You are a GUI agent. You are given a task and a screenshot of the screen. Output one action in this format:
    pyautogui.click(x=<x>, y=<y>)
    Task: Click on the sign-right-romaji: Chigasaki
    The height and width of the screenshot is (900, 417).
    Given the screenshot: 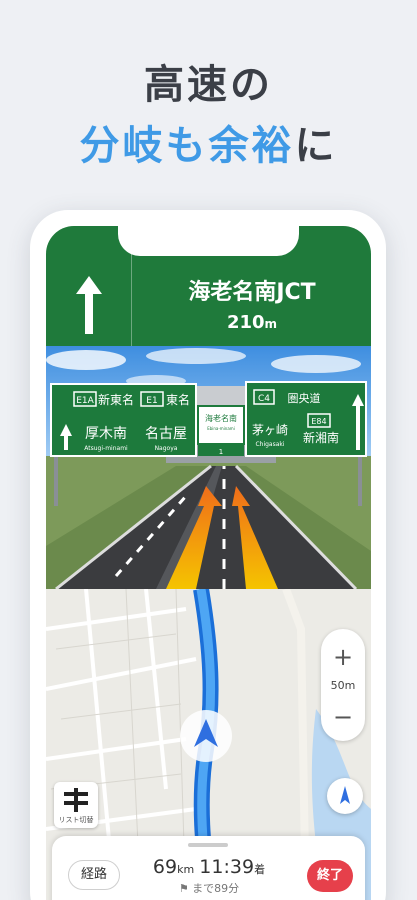 What is the action you would take?
    pyautogui.click(x=269, y=444)
    